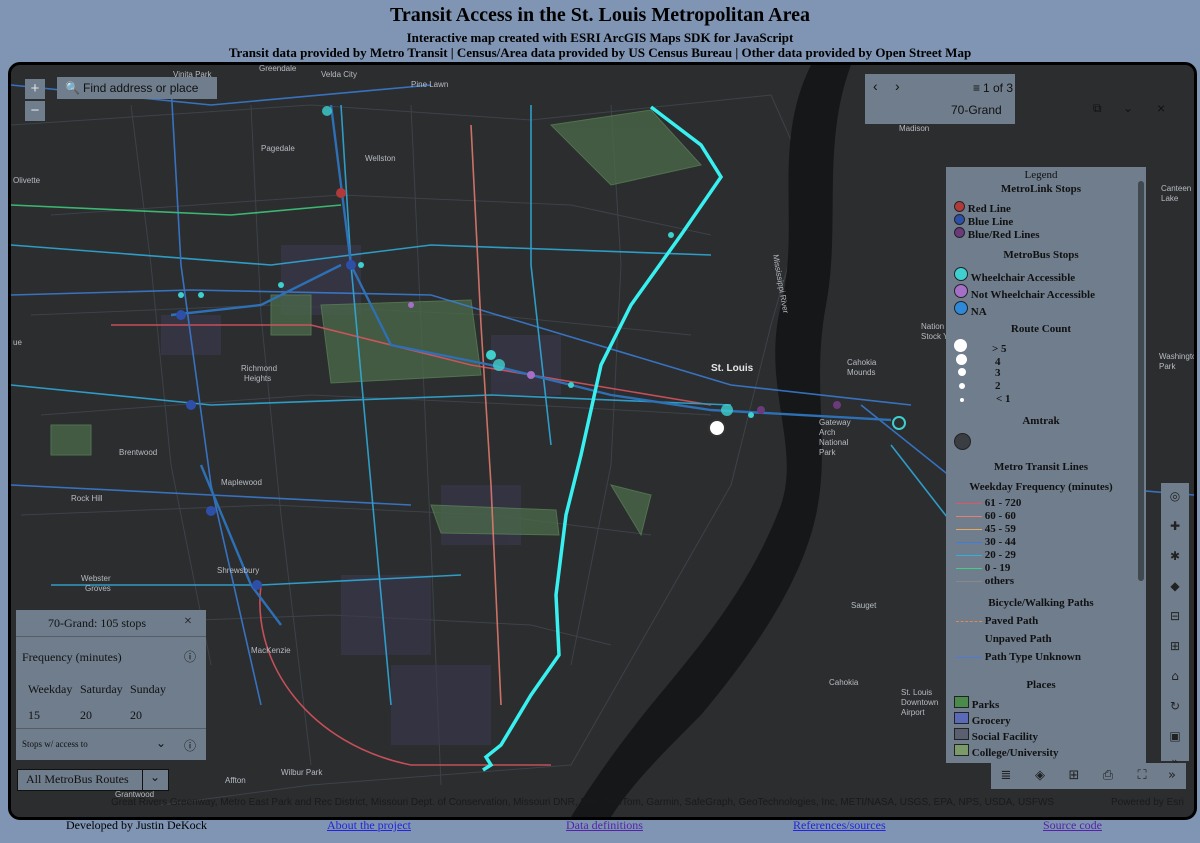  Describe the element at coordinates (87, 498) in the screenshot. I see `svg-text: Rock Hill` at that location.